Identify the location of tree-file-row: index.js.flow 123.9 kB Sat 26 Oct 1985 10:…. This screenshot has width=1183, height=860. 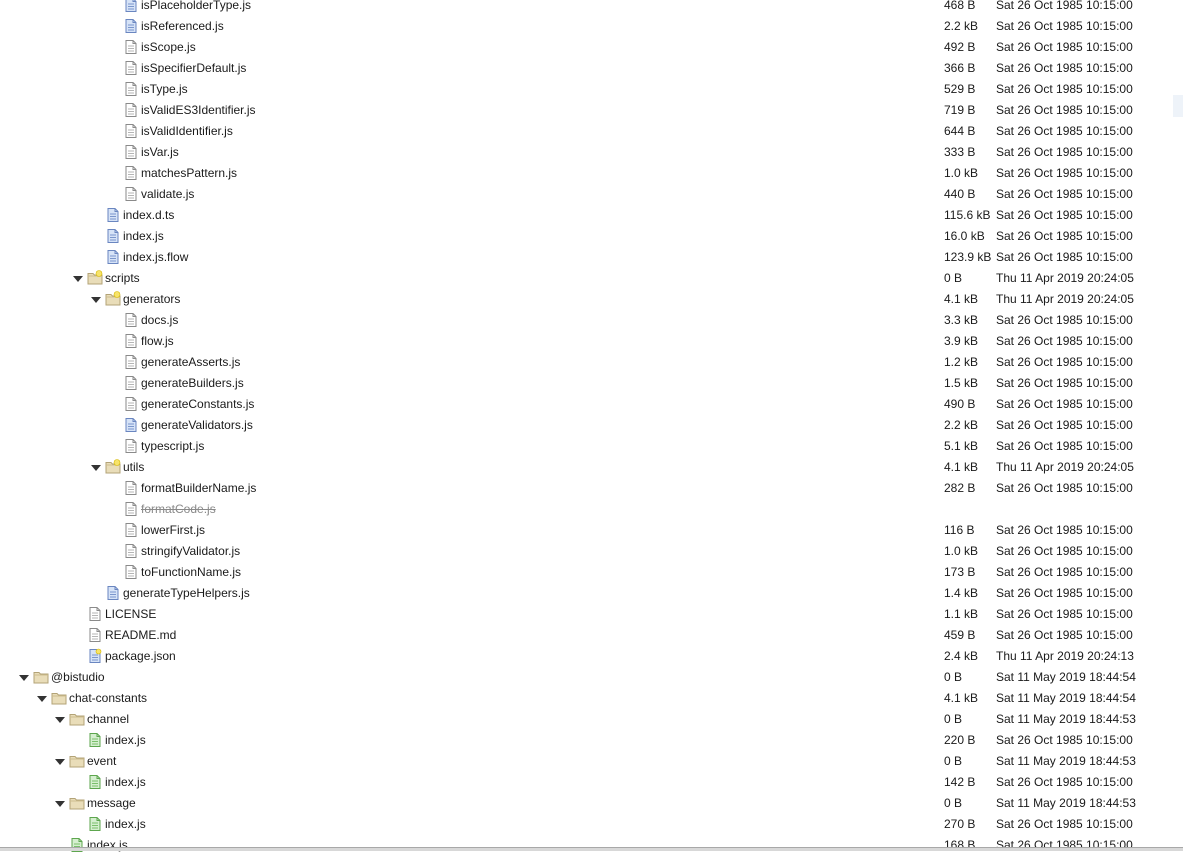
(591, 257).